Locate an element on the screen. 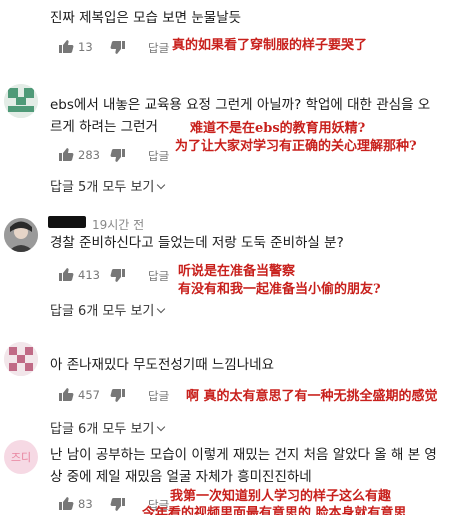 This screenshot has width=456, height=515. comment-text: 경찰 준비하신다고 들었는데 저랑 도둑 준비하실 분? is located at coordinates (197, 243).